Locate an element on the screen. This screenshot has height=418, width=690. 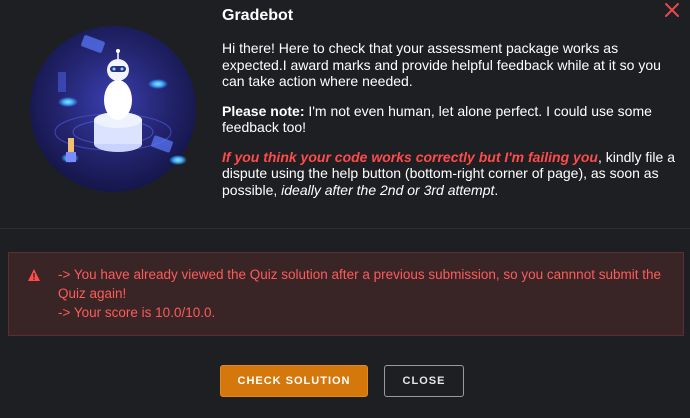
alert-line-2: -> Your score is 10.0/10.0. is located at coordinates (137, 312).